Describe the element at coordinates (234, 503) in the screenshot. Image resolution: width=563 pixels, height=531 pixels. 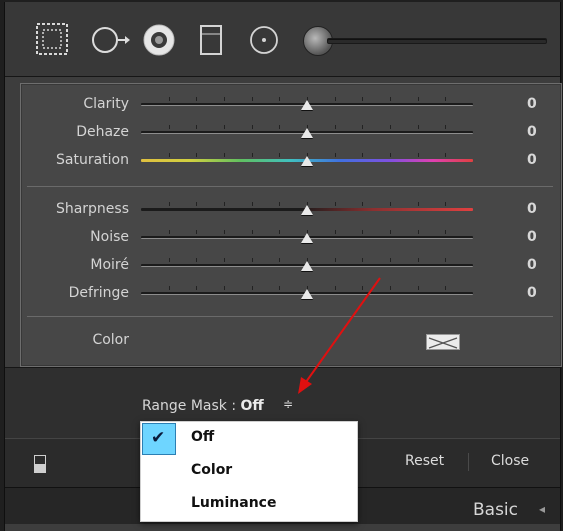
I see `menu-item-label: Luminance` at that location.